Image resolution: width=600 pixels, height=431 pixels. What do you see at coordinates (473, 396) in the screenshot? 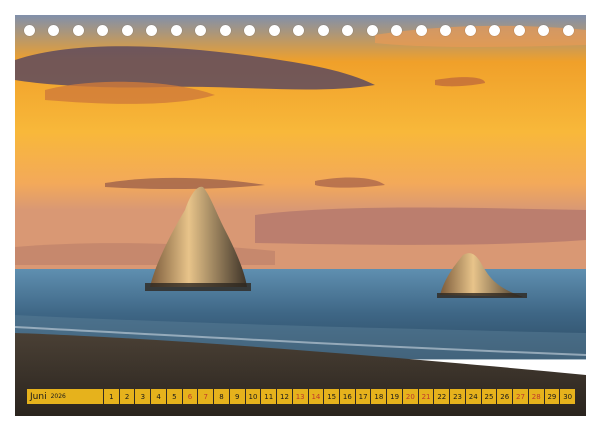
I see `day-cell: 24` at bounding box center [473, 396].